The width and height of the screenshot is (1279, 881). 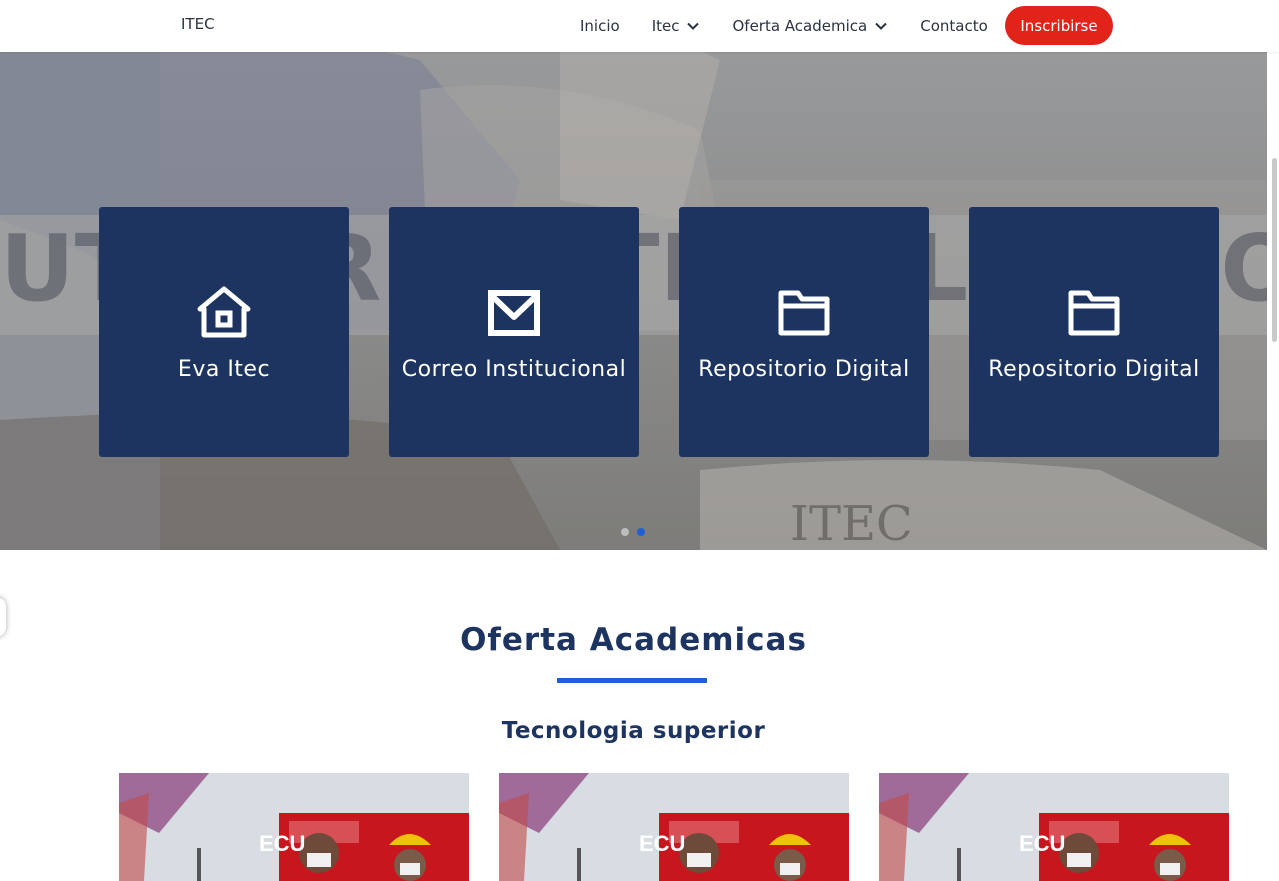 I want to click on svg-text: ITEC, so click(x=851, y=523).